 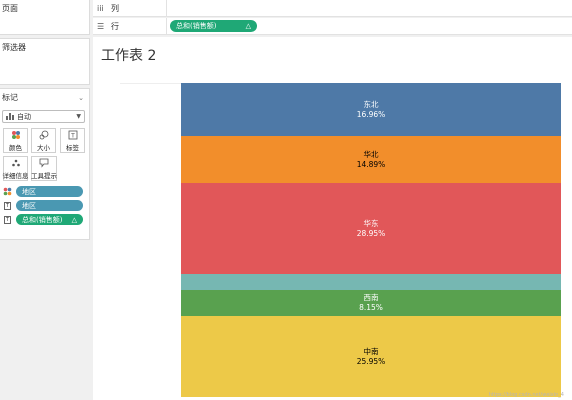 What do you see at coordinates (371, 351) in the screenshot?
I see `segment-region-label: 中南` at bounding box center [371, 351].